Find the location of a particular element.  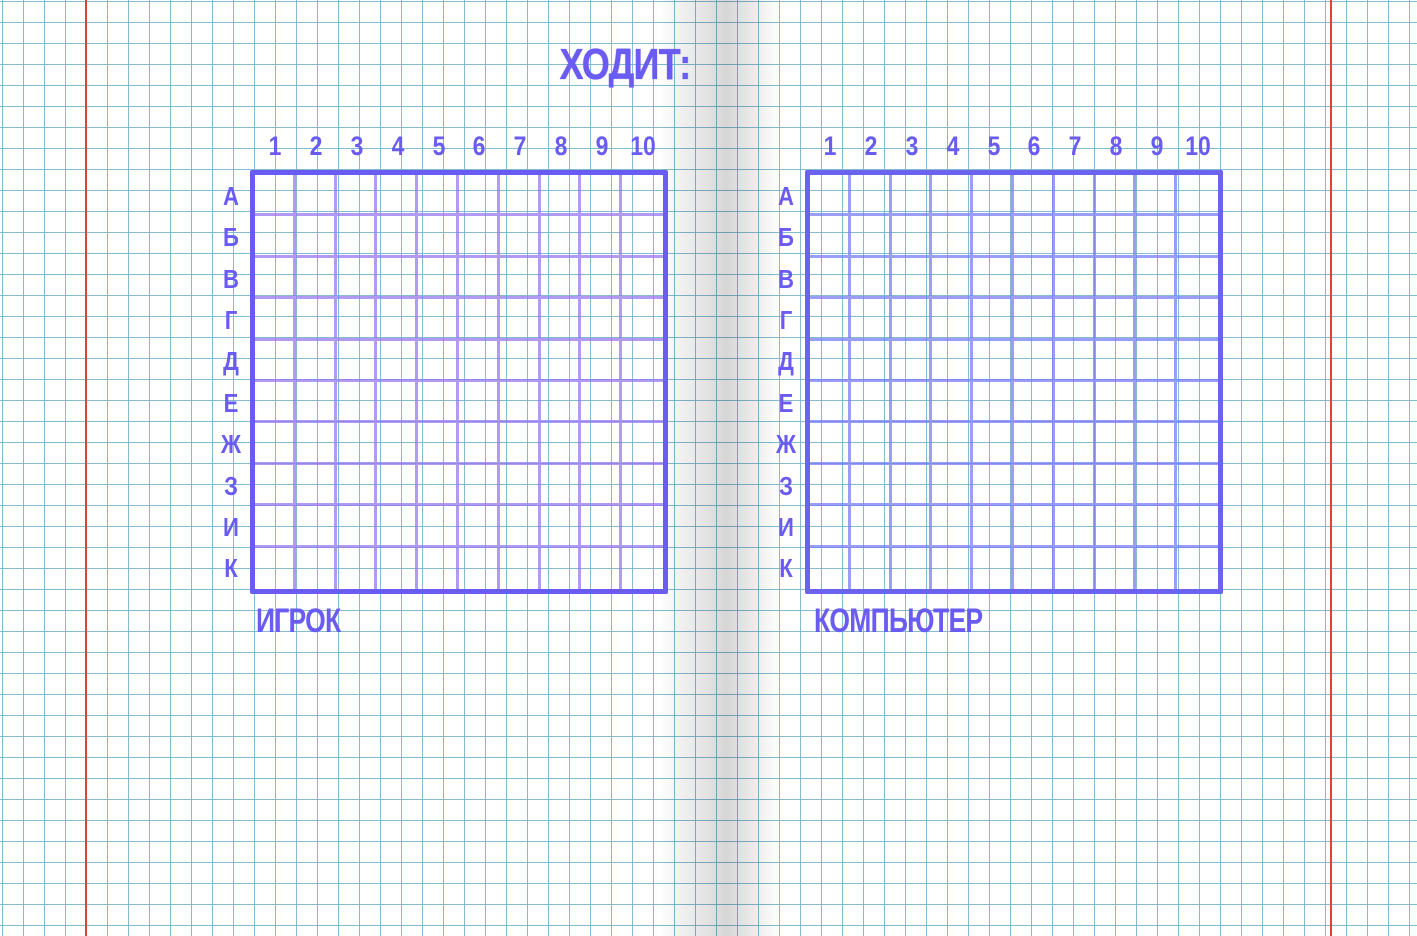

player-cell-И8 is located at coordinates (561, 527).